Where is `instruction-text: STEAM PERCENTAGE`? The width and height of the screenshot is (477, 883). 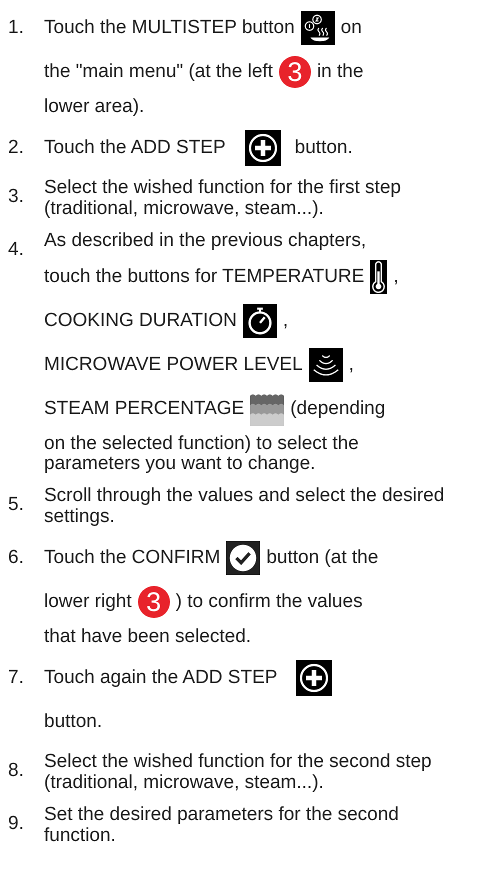 instruction-text: STEAM PERCENTAGE is located at coordinates (144, 408).